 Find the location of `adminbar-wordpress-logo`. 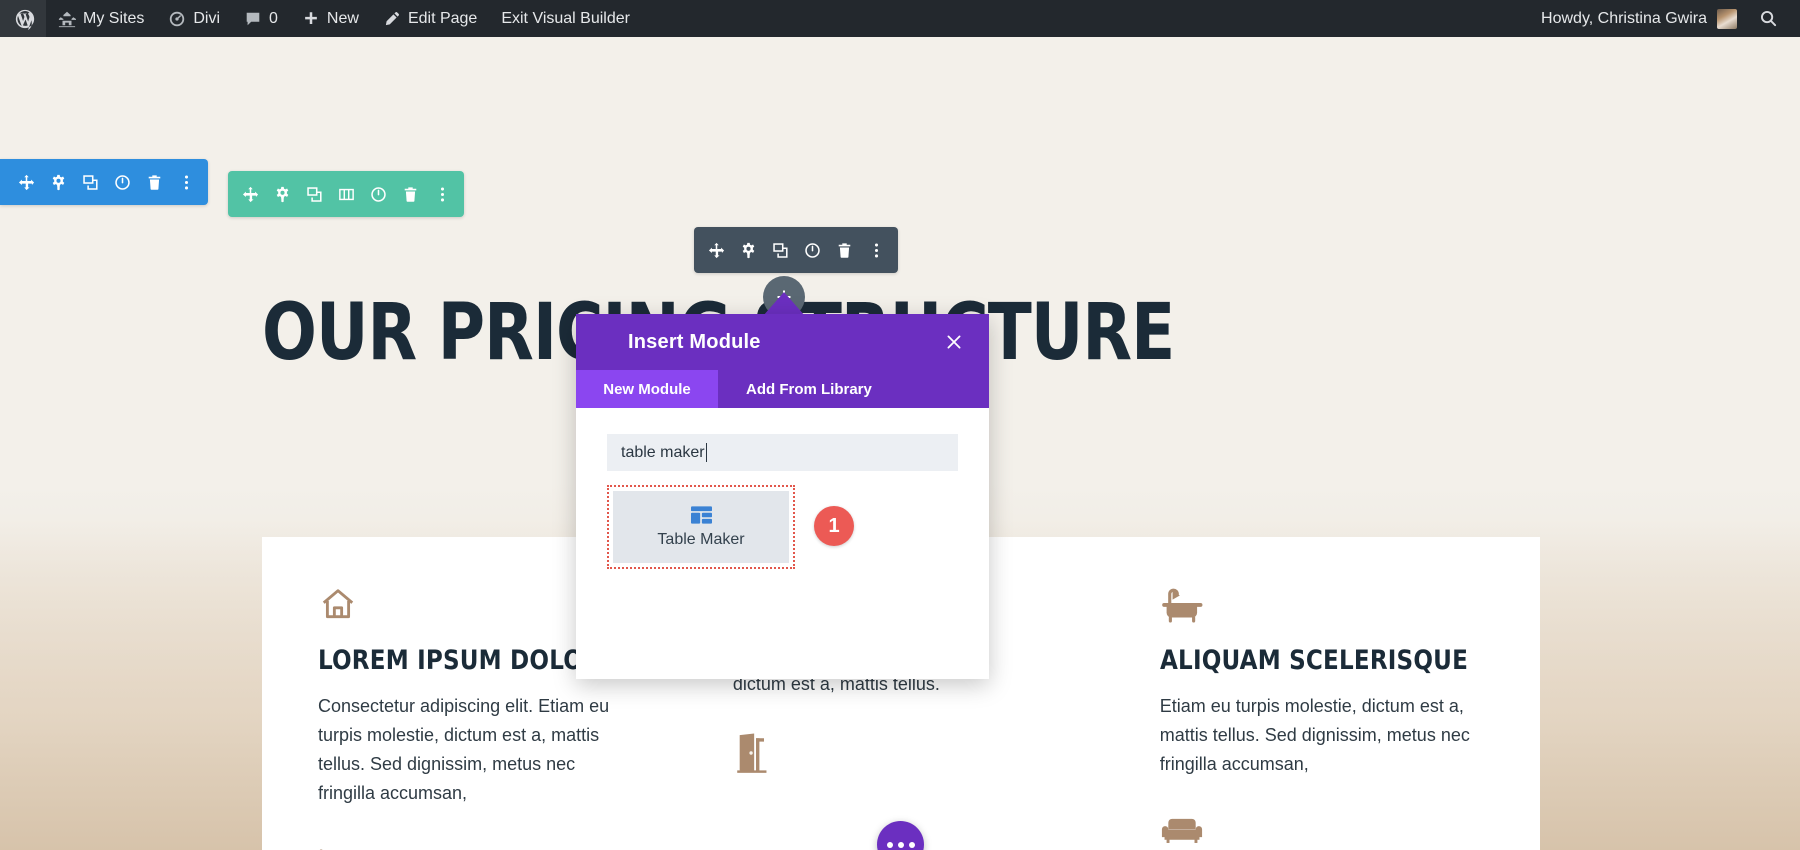

adminbar-wordpress-logo is located at coordinates (23, 18).